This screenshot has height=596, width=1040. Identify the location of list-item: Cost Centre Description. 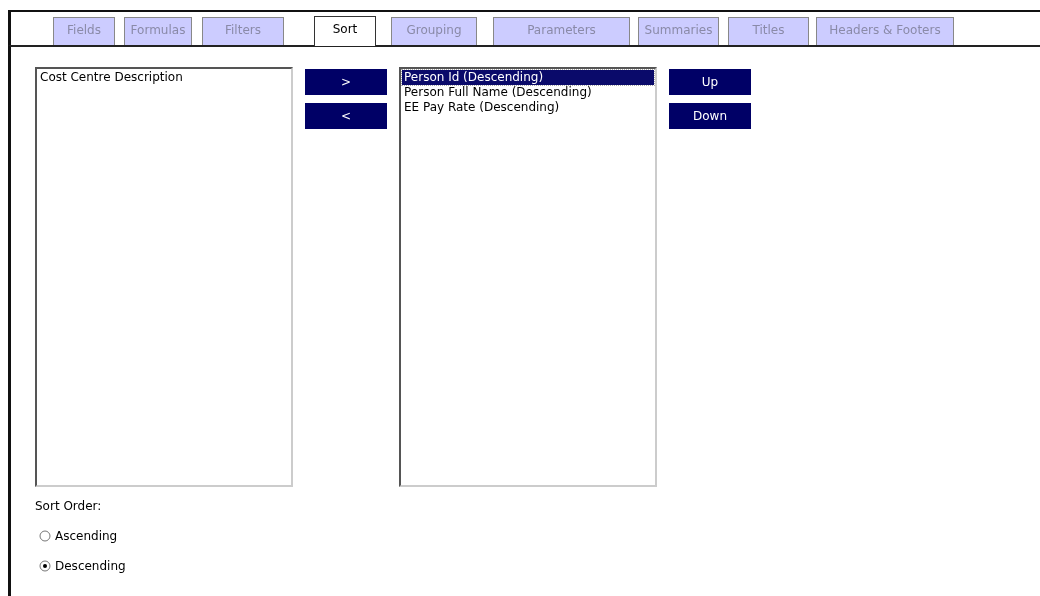
(164, 77).